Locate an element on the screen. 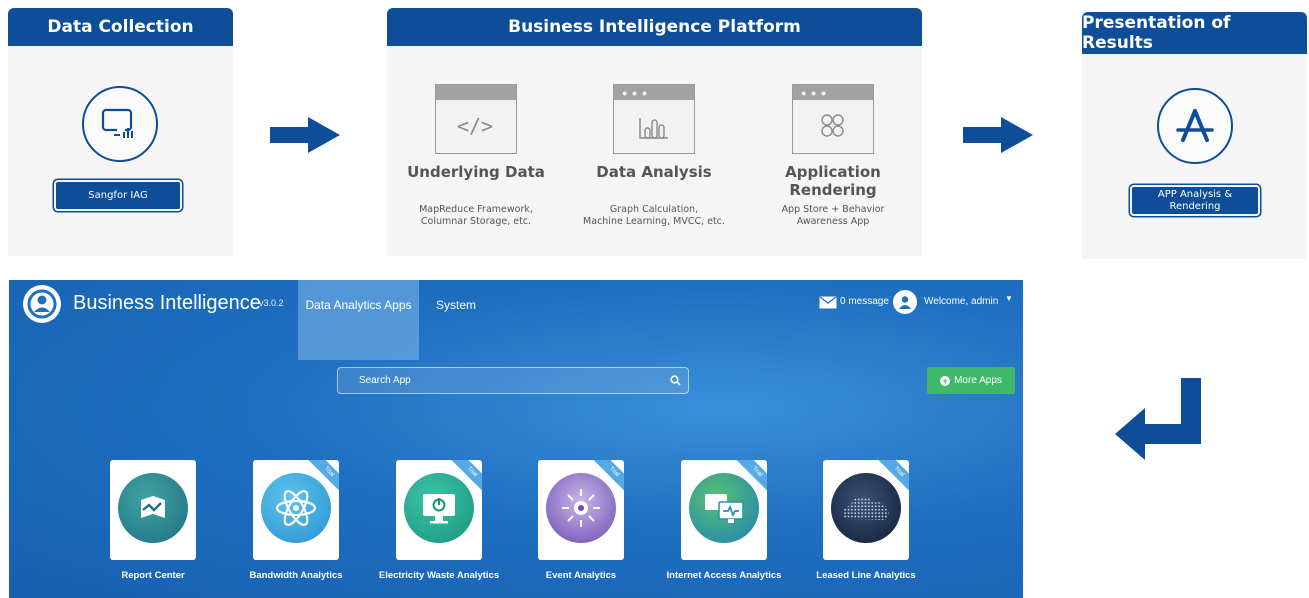 This screenshot has height=598, width=1309. envelope-icon is located at coordinates (828, 302).